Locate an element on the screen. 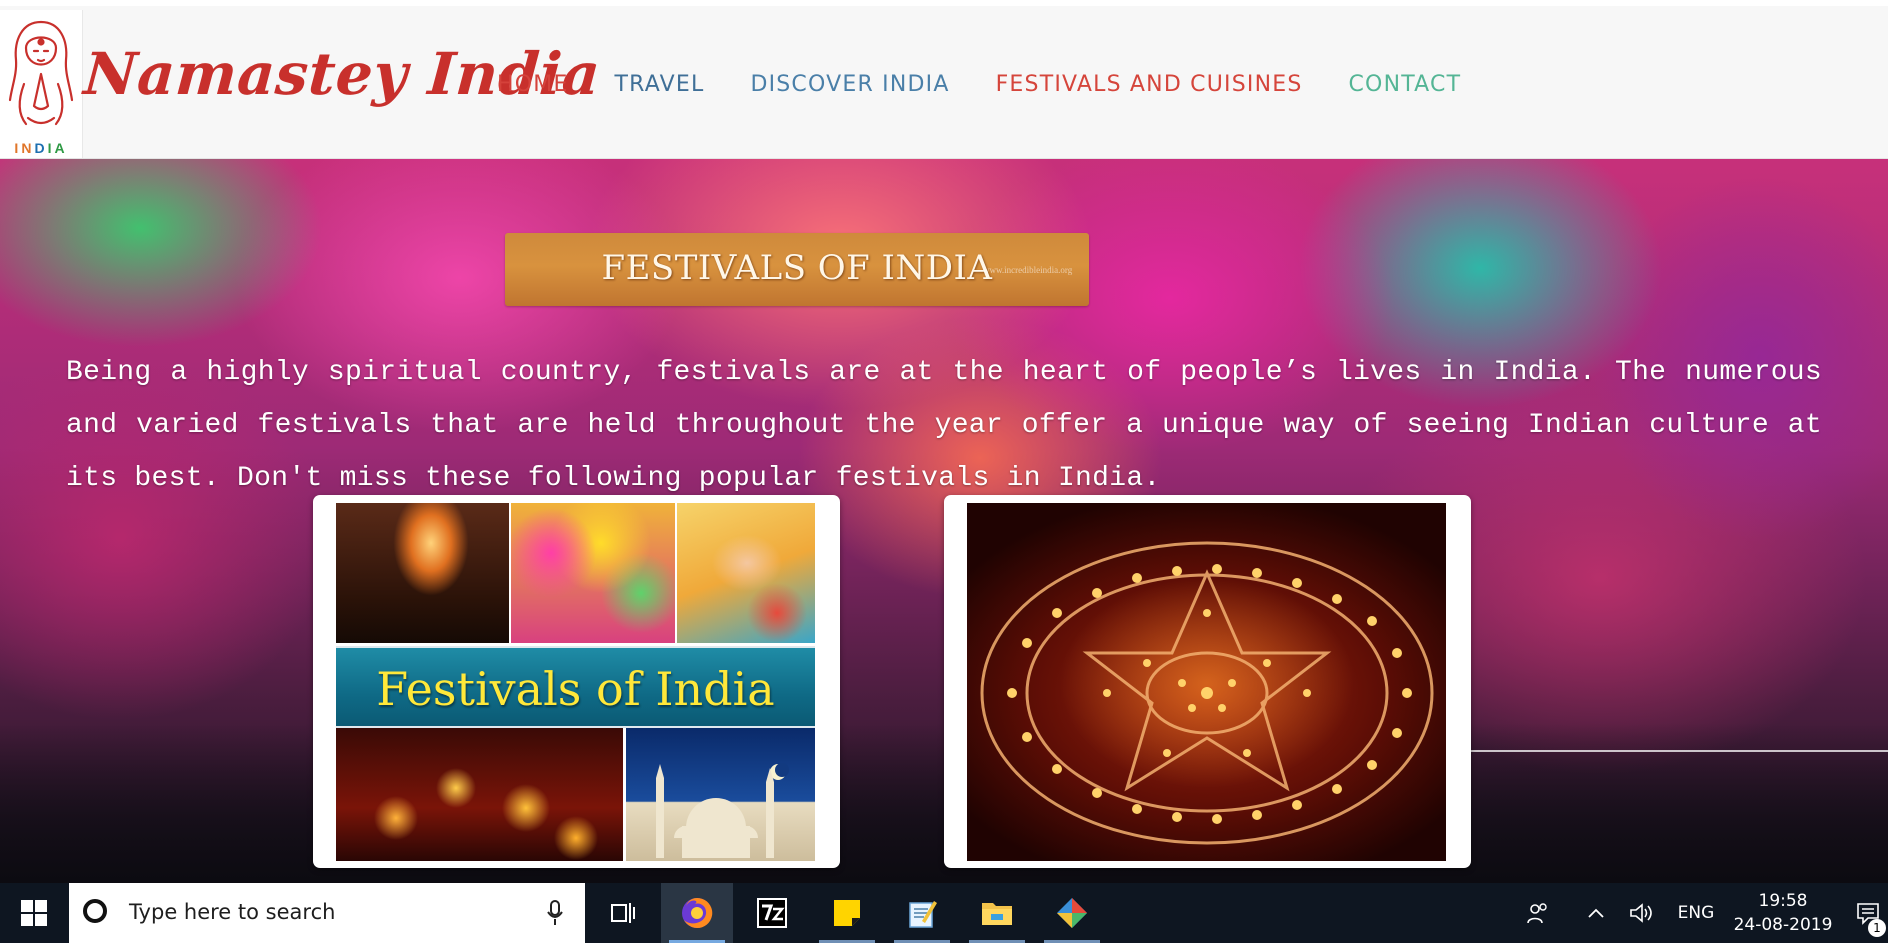  notification-count-badge: 1 is located at coordinates (1877, 928).